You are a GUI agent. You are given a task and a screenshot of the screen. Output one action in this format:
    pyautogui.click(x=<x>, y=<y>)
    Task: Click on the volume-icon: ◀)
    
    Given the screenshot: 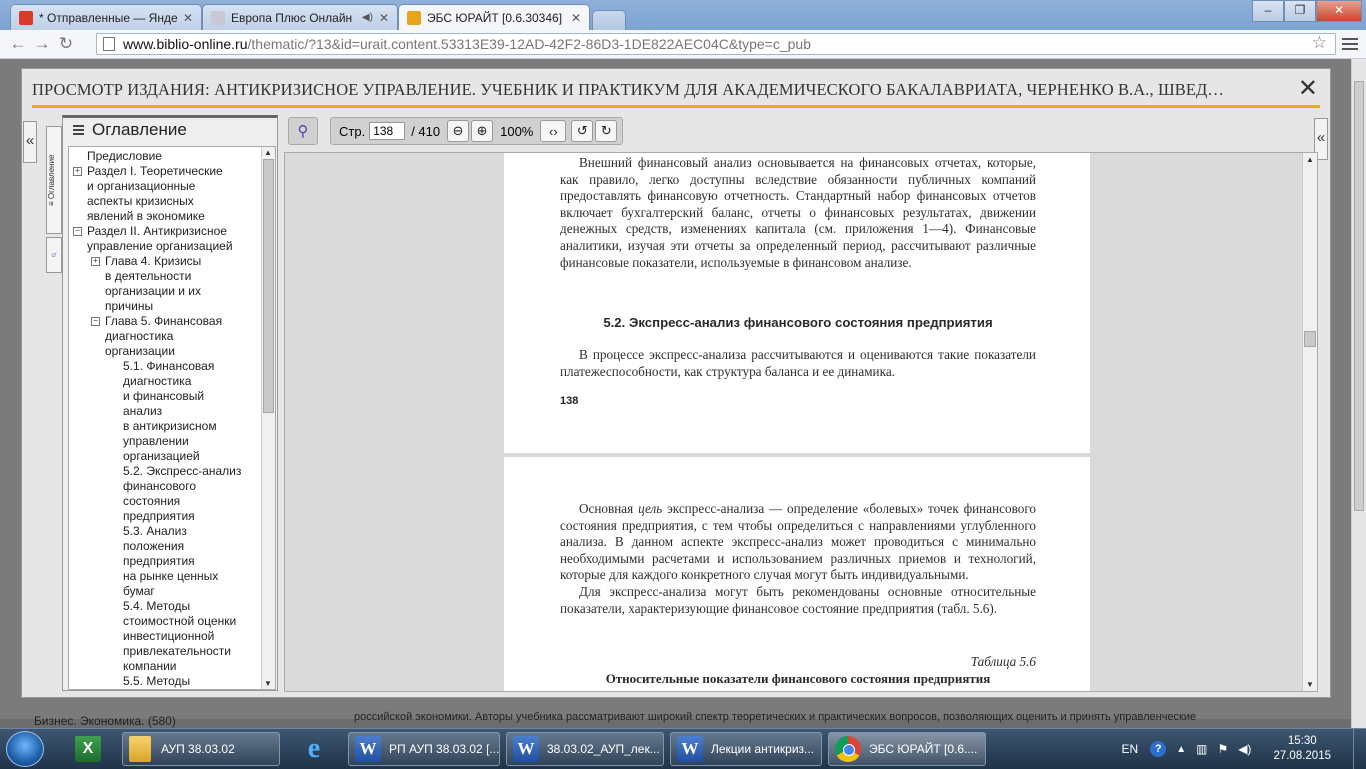 What is the action you would take?
    pyautogui.click(x=1244, y=749)
    